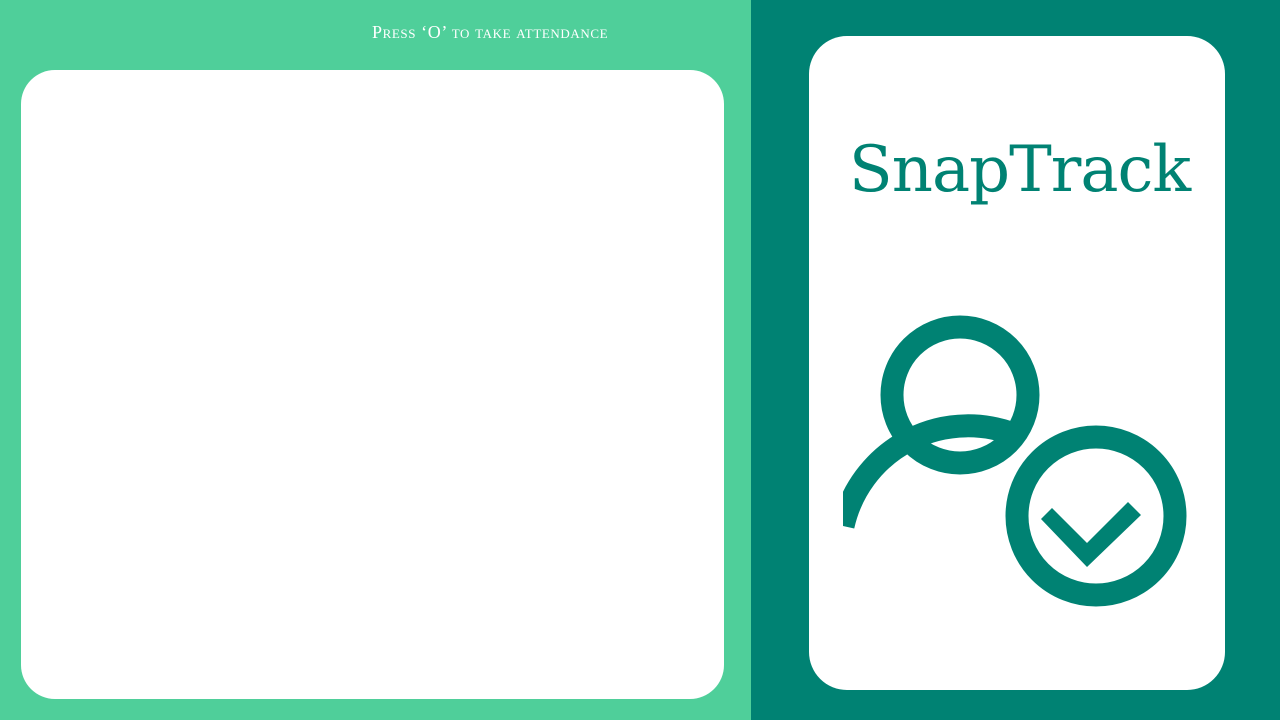 The image size is (1280, 720). Describe the element at coordinates (490, 32) in the screenshot. I see `attendance-instruction: Press ‘O’ to take attendance` at that location.